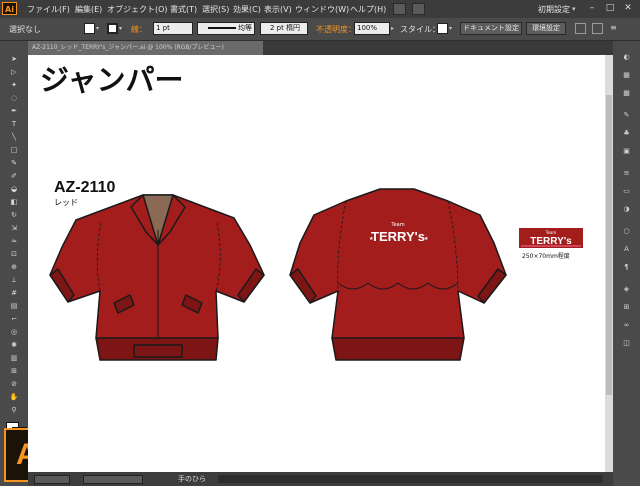  I want to click on graphic-style-swatch, so click(442, 28).